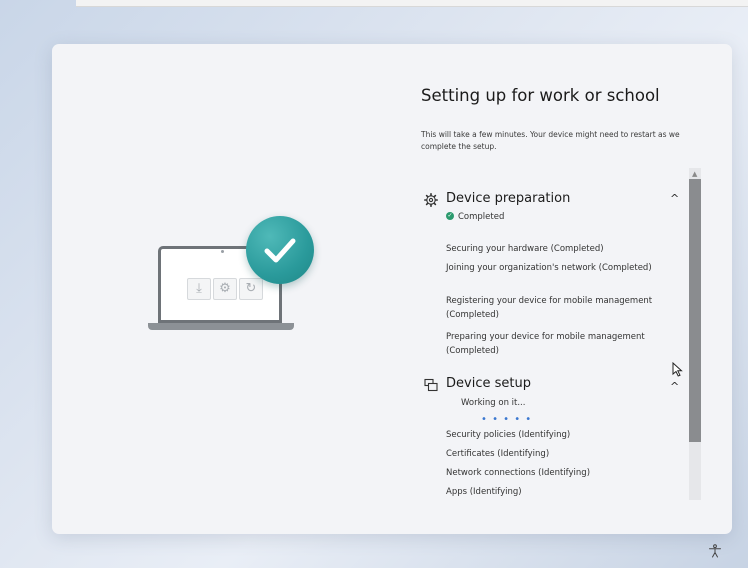 This screenshot has width=748, height=568. What do you see at coordinates (225, 289) in the screenshot?
I see `gear-tile-icon: ⚙` at bounding box center [225, 289].